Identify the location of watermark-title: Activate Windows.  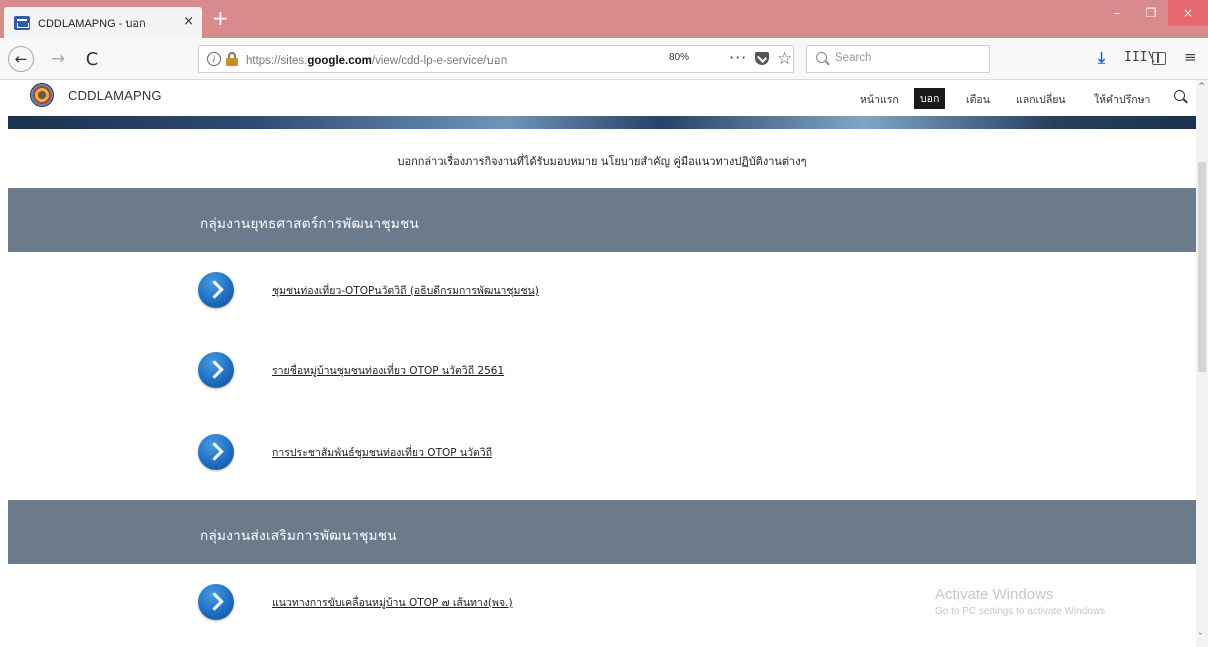
(994, 594).